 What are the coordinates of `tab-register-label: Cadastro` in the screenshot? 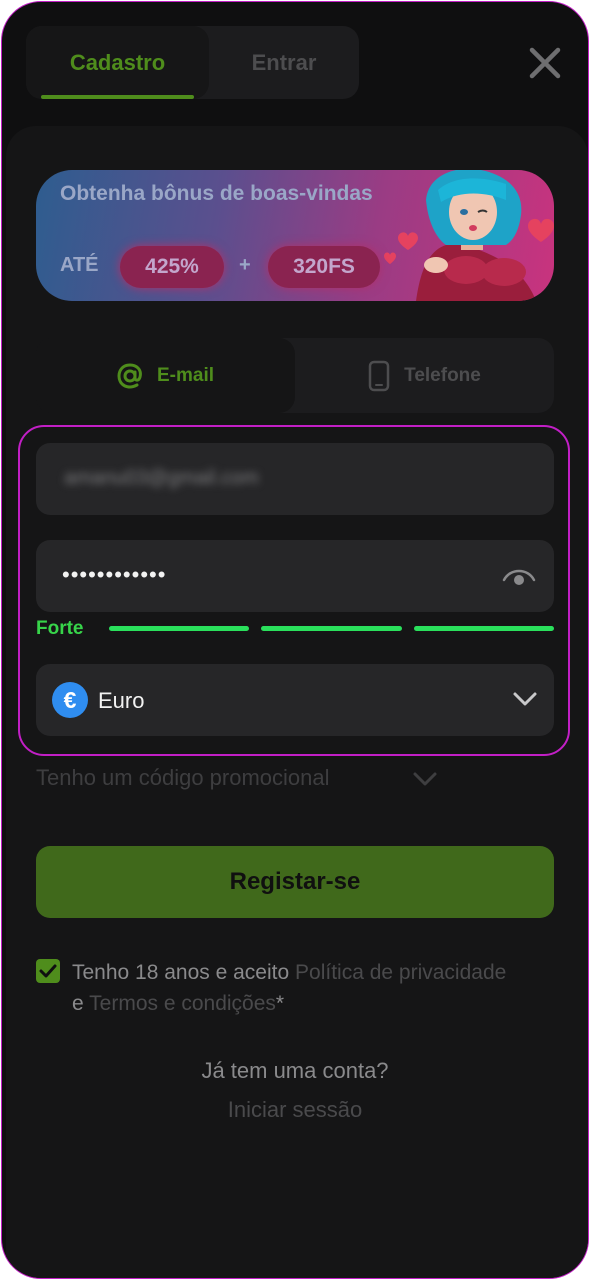 It's located at (117, 62).